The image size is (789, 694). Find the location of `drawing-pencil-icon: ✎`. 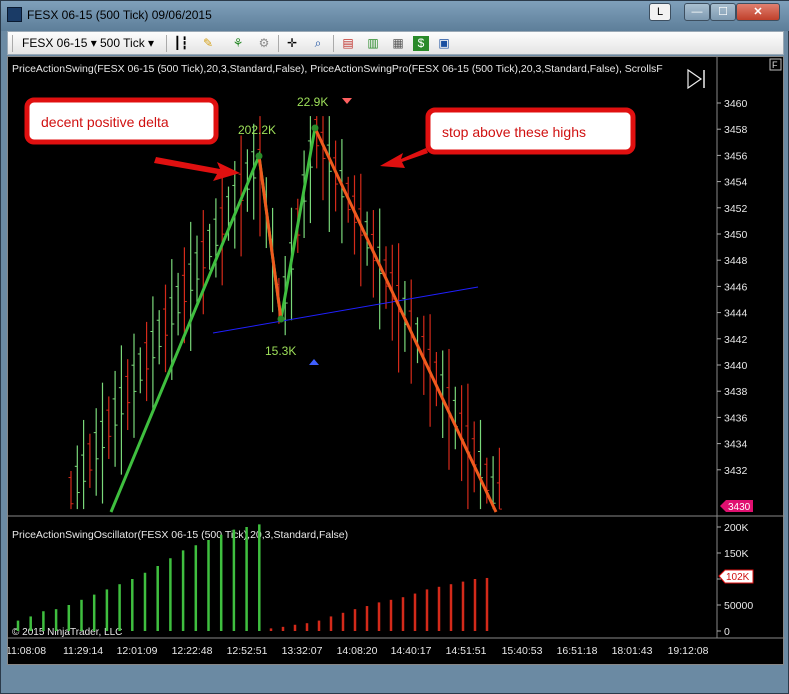

drawing-pencil-icon: ✎ is located at coordinates (208, 43).